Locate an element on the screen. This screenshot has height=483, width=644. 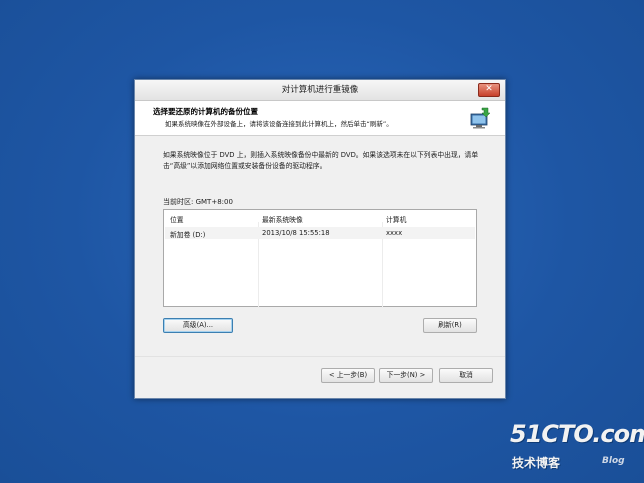
refresh-button: 刷新(R) is located at coordinates (450, 325).